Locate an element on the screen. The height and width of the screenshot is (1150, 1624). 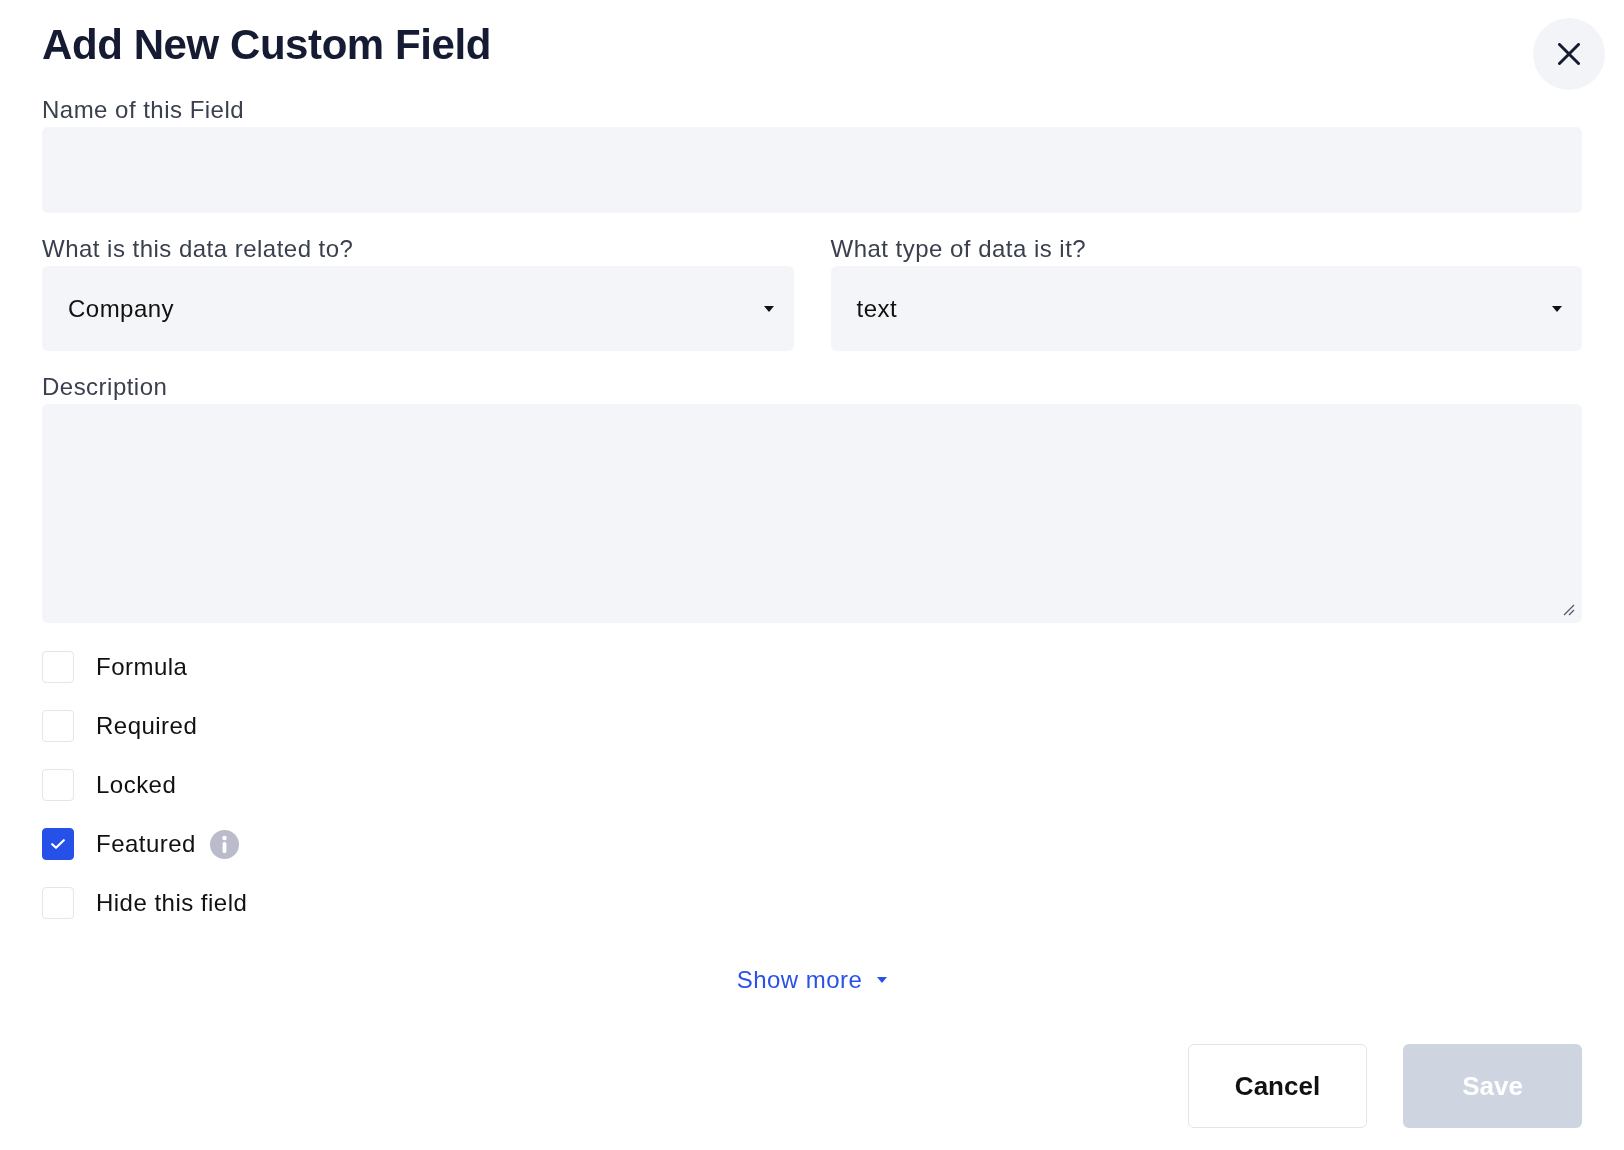
checkbox-label: Required is located at coordinates (147, 726).